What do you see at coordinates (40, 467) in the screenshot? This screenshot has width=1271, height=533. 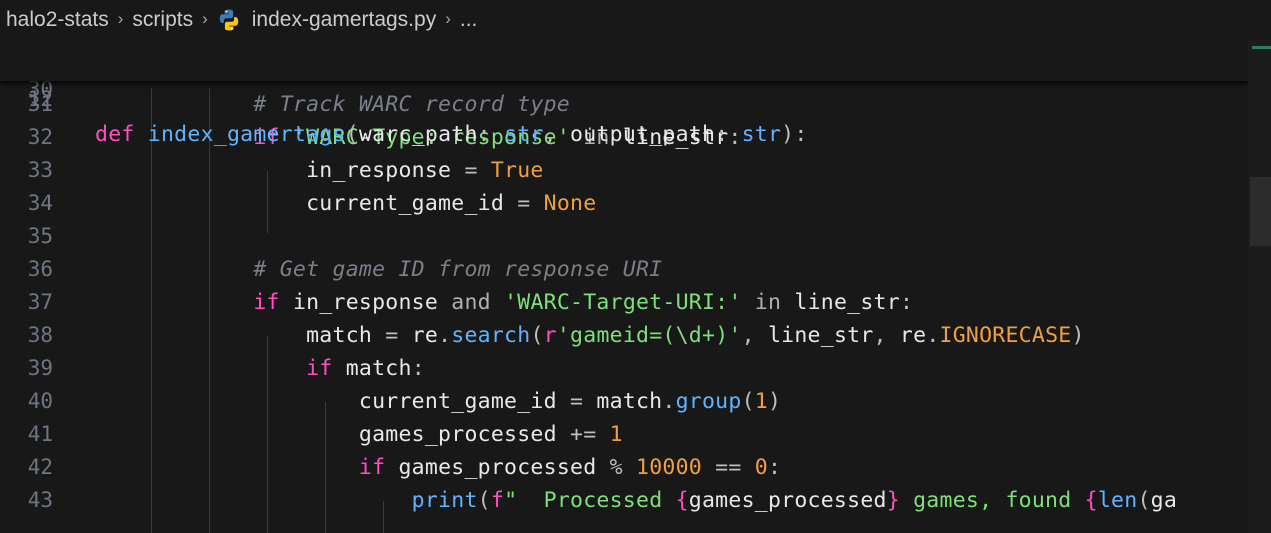 I see `line-number: 42` at bounding box center [40, 467].